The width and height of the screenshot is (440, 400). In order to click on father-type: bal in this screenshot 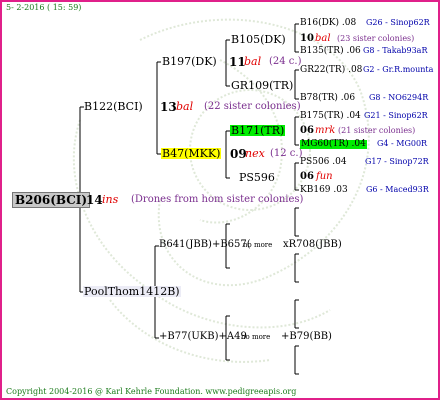, I will do `click(185, 106)`.